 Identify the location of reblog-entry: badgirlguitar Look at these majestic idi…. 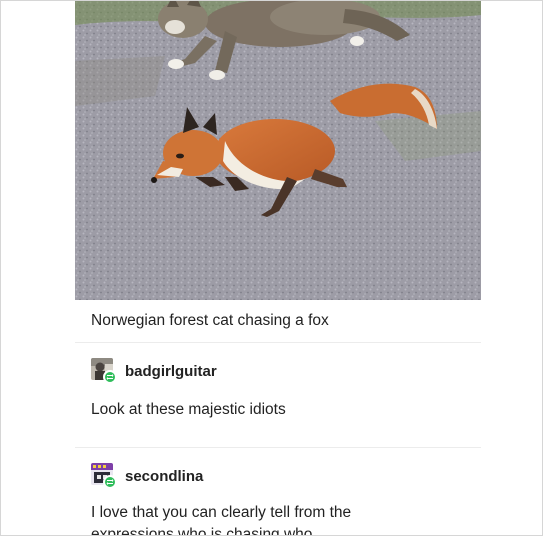
(278, 402).